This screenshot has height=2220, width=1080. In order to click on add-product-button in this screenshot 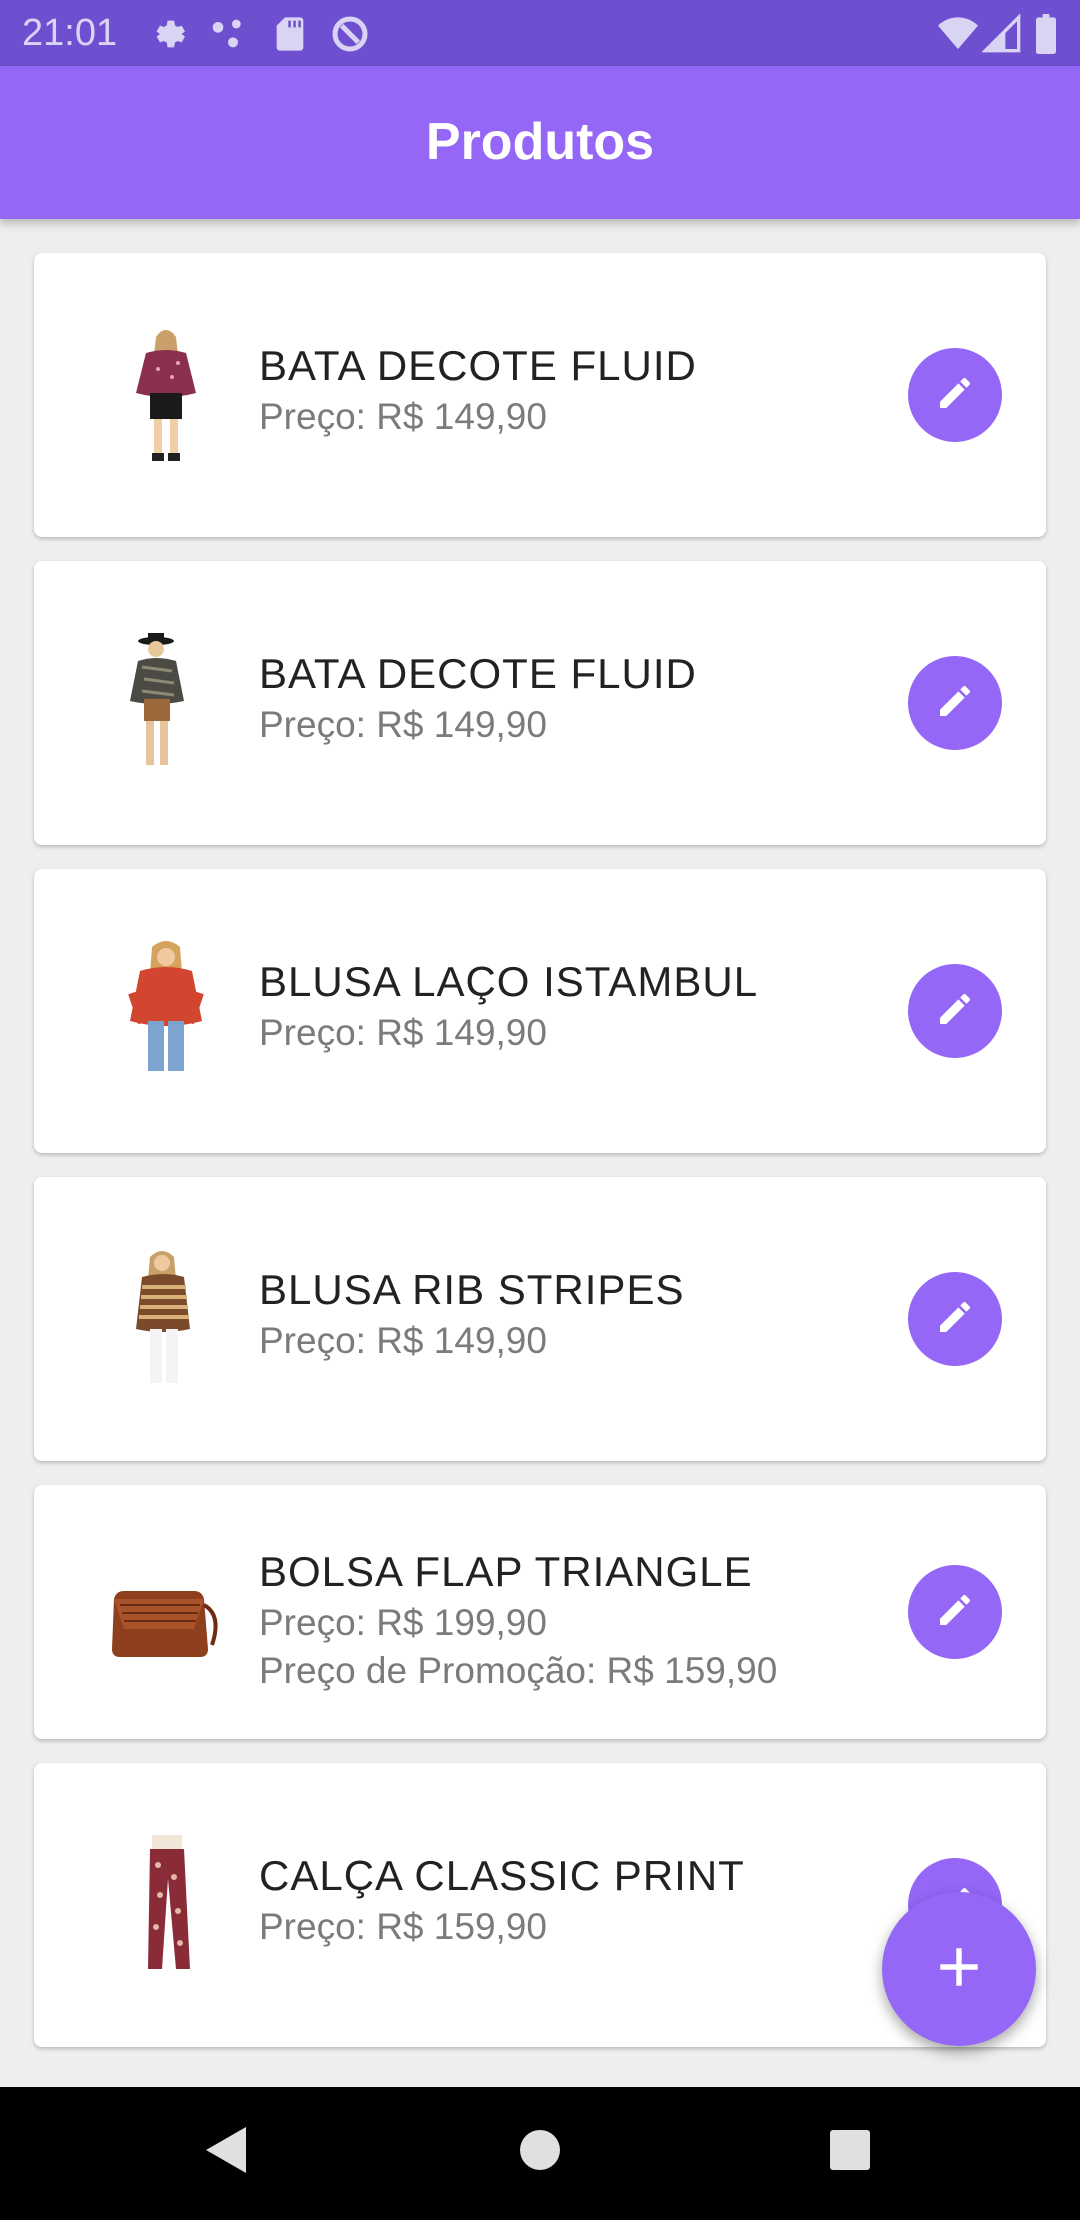, I will do `click(959, 1969)`.